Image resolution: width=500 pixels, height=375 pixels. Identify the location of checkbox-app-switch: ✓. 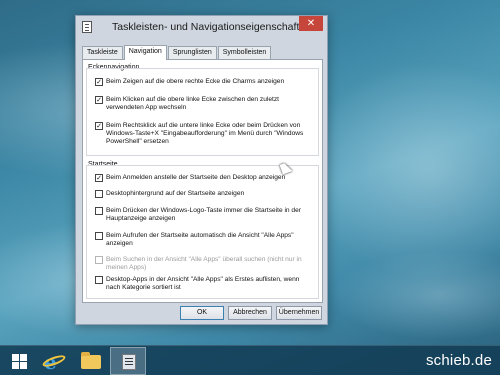
(99, 100).